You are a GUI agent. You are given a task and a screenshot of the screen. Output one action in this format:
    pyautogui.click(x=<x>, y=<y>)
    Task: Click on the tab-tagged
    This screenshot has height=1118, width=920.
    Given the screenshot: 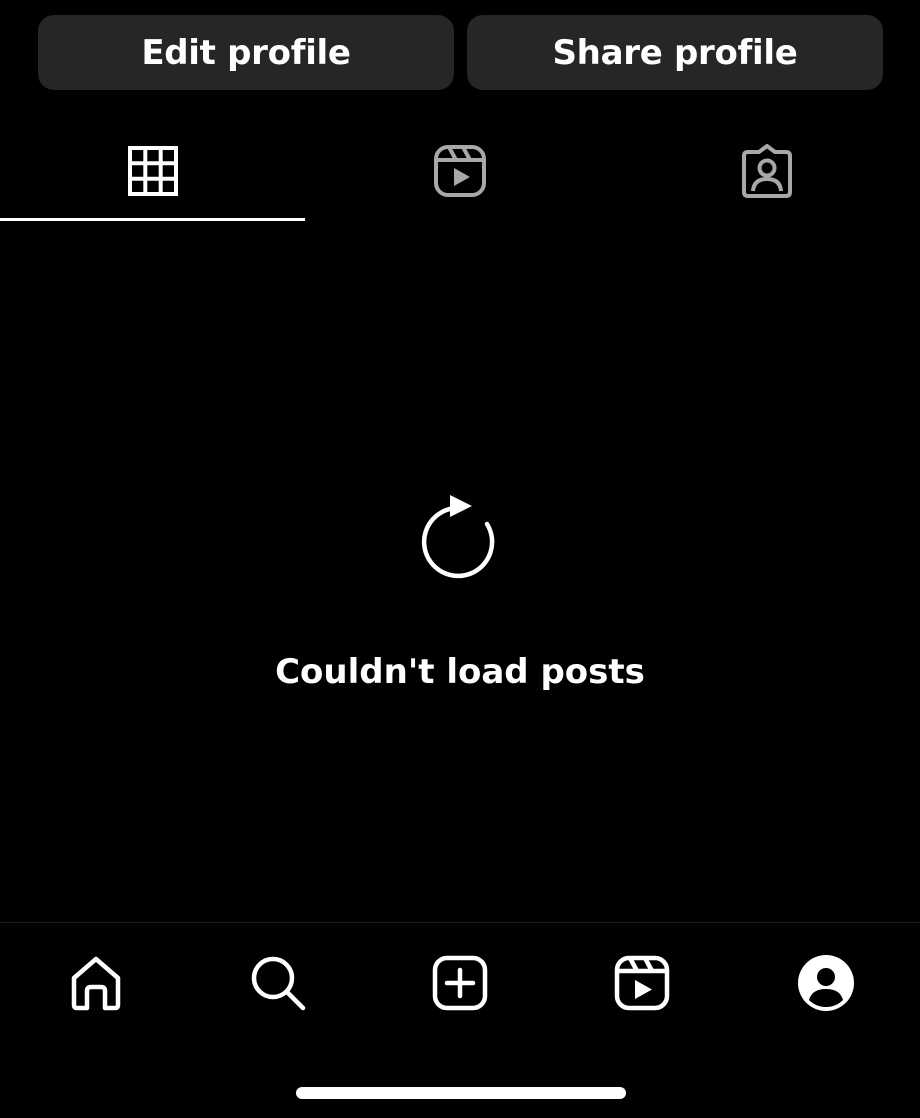 What is the action you would take?
    pyautogui.click(x=766, y=170)
    